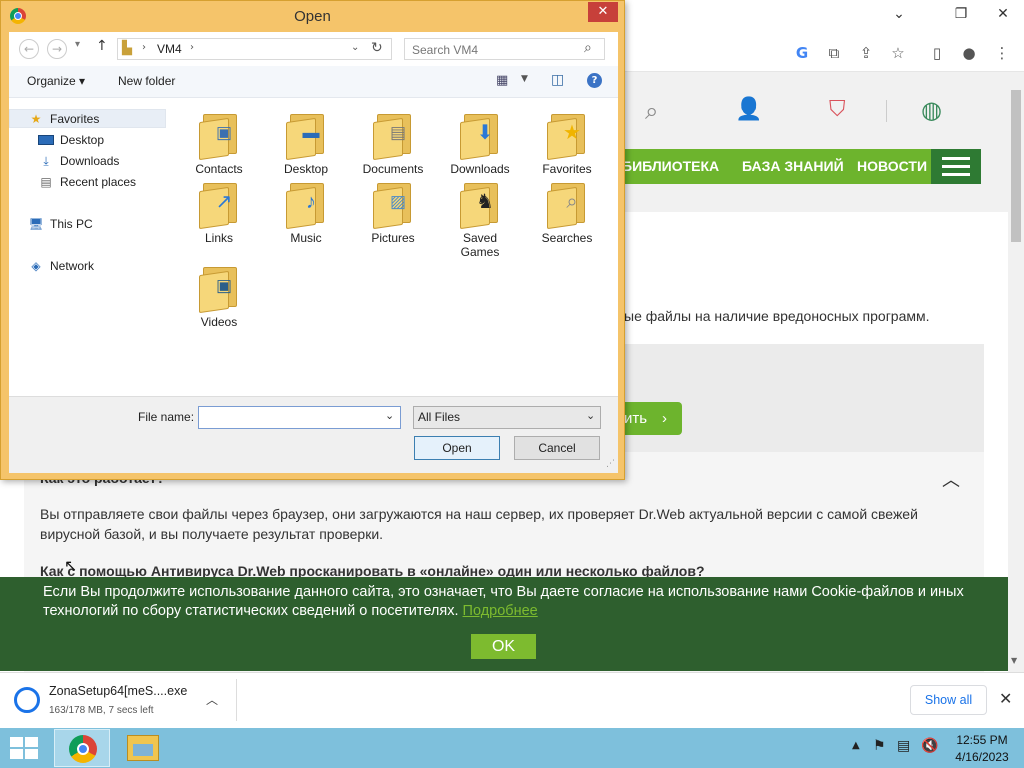 Image resolution: width=1024 pixels, height=768 pixels. Describe the element at coordinates (166, 417) in the screenshot. I see `filename-label: File name:` at that location.